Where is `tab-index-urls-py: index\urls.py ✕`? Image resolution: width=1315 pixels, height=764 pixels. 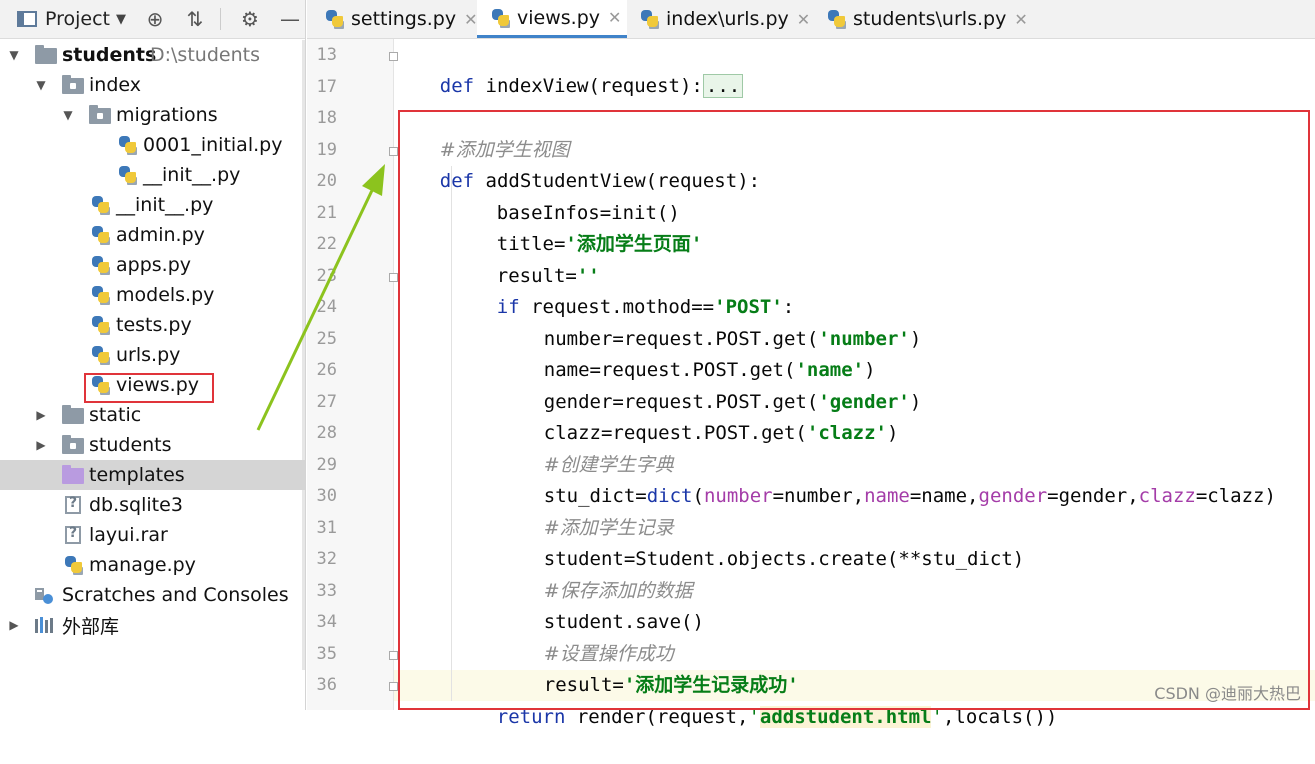 tab-index-urls-py: index\urls.py ✕ is located at coordinates (725, 19).